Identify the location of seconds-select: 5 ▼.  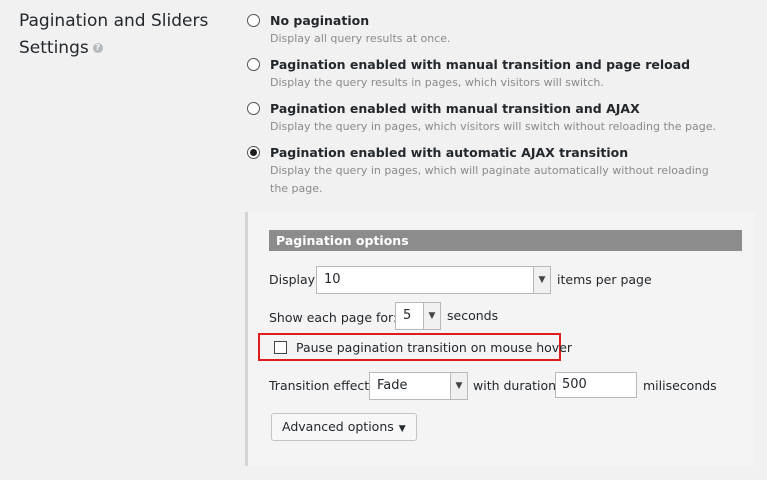
(418, 316).